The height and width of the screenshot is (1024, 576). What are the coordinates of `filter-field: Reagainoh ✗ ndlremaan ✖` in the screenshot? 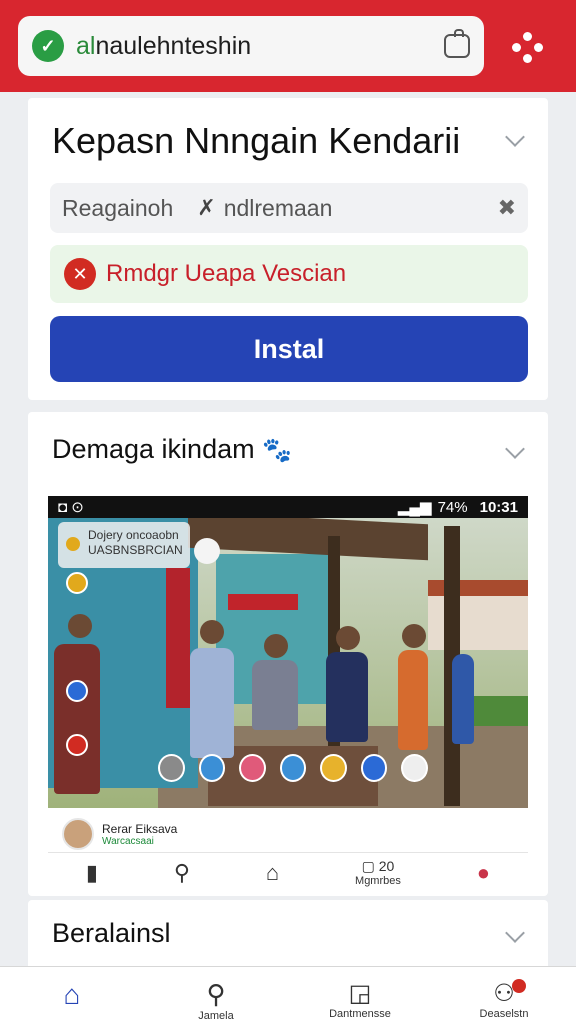 It's located at (289, 208).